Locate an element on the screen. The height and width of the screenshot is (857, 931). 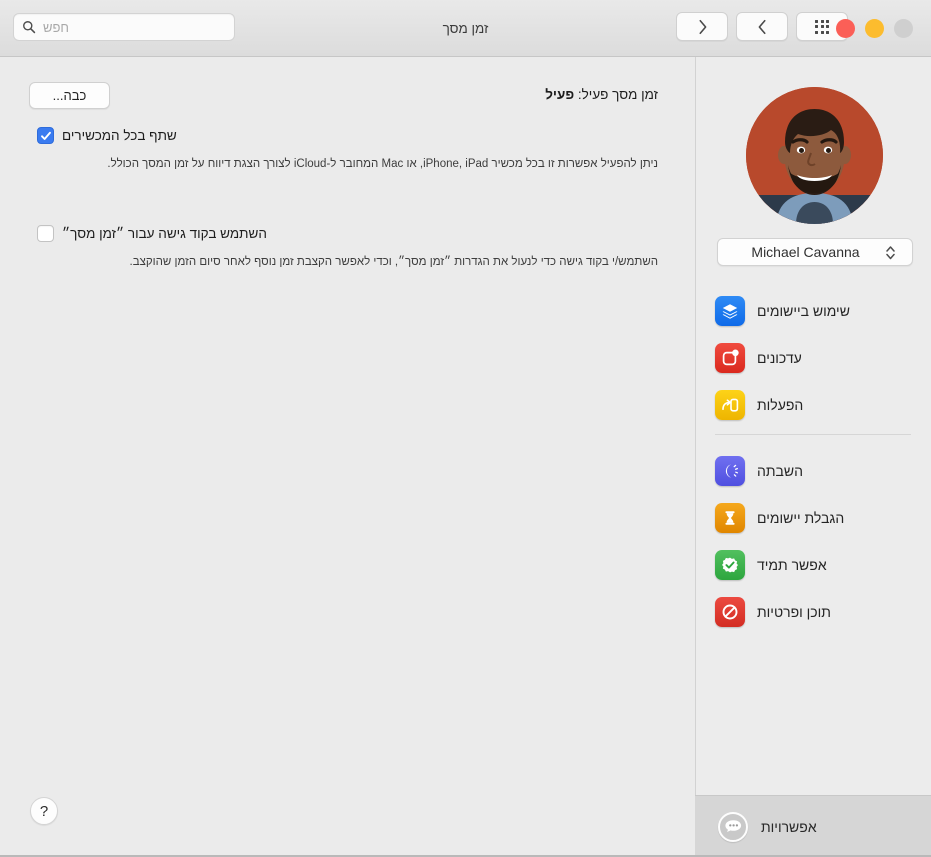
help-button: ? is located at coordinates (44, 811).